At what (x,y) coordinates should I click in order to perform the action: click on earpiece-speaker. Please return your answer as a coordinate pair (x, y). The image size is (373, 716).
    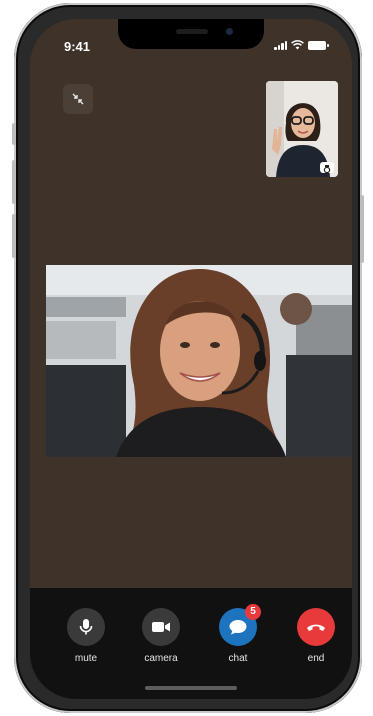
    Looking at the image, I should click on (192, 31).